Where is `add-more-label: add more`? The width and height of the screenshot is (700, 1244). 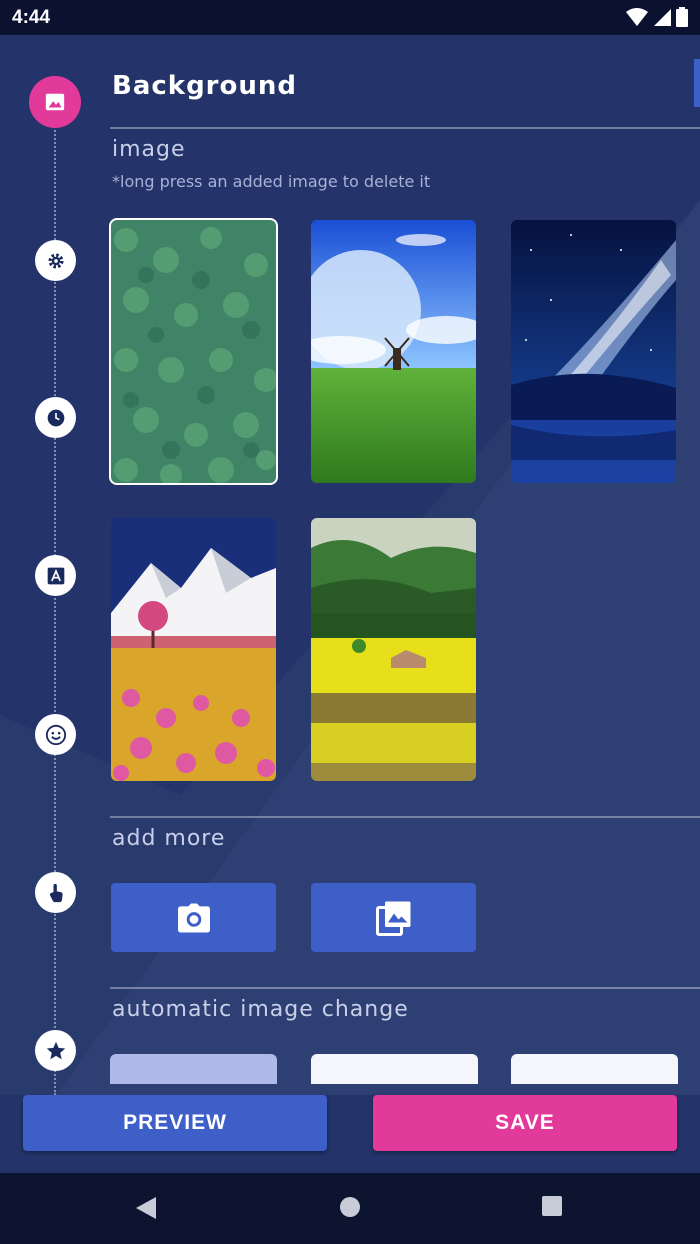 add-more-label: add more is located at coordinates (169, 838).